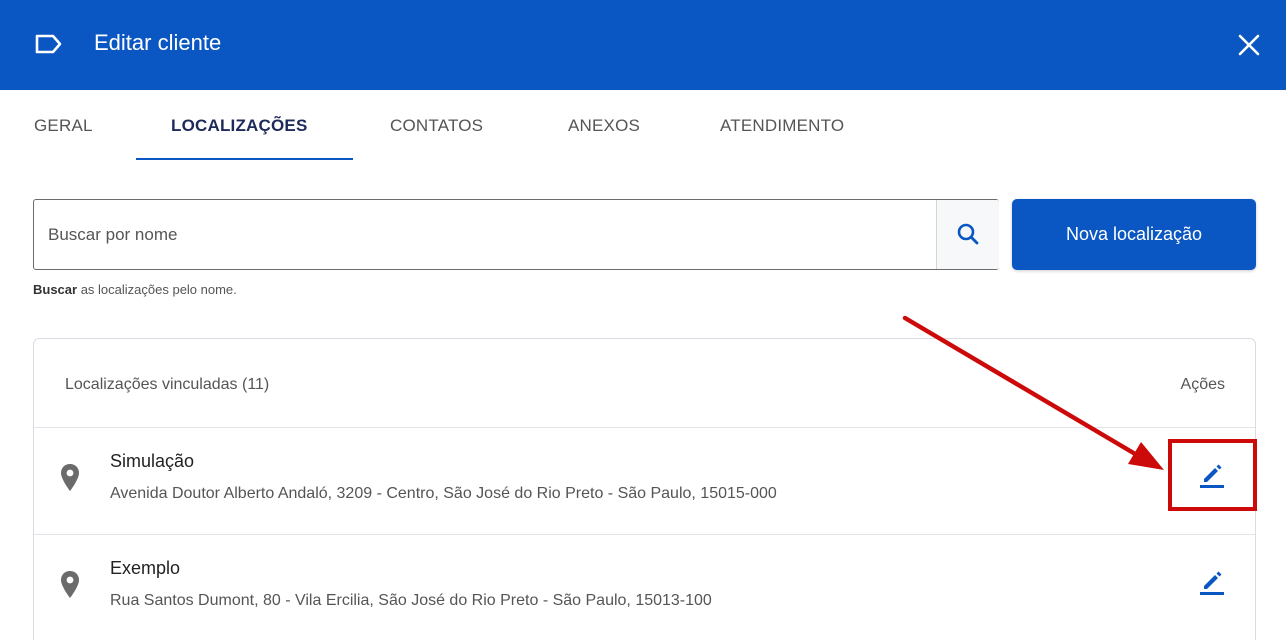 Image resolution: width=1286 pixels, height=640 pixels. I want to click on search-helper-text: Buscar as localizações pelo nome., so click(135, 289).